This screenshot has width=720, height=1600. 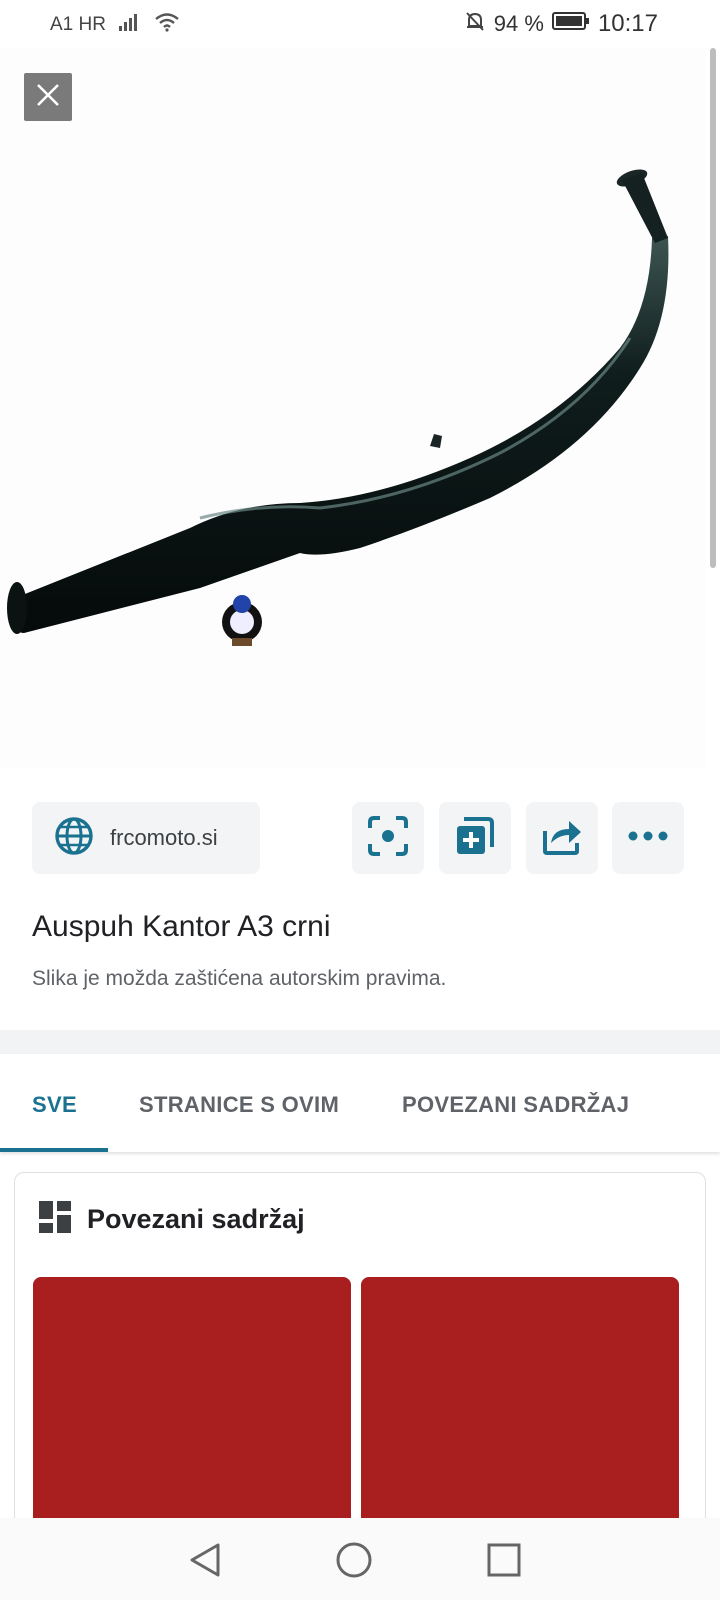 I want to click on add-to-collection-button, so click(x=475, y=838).